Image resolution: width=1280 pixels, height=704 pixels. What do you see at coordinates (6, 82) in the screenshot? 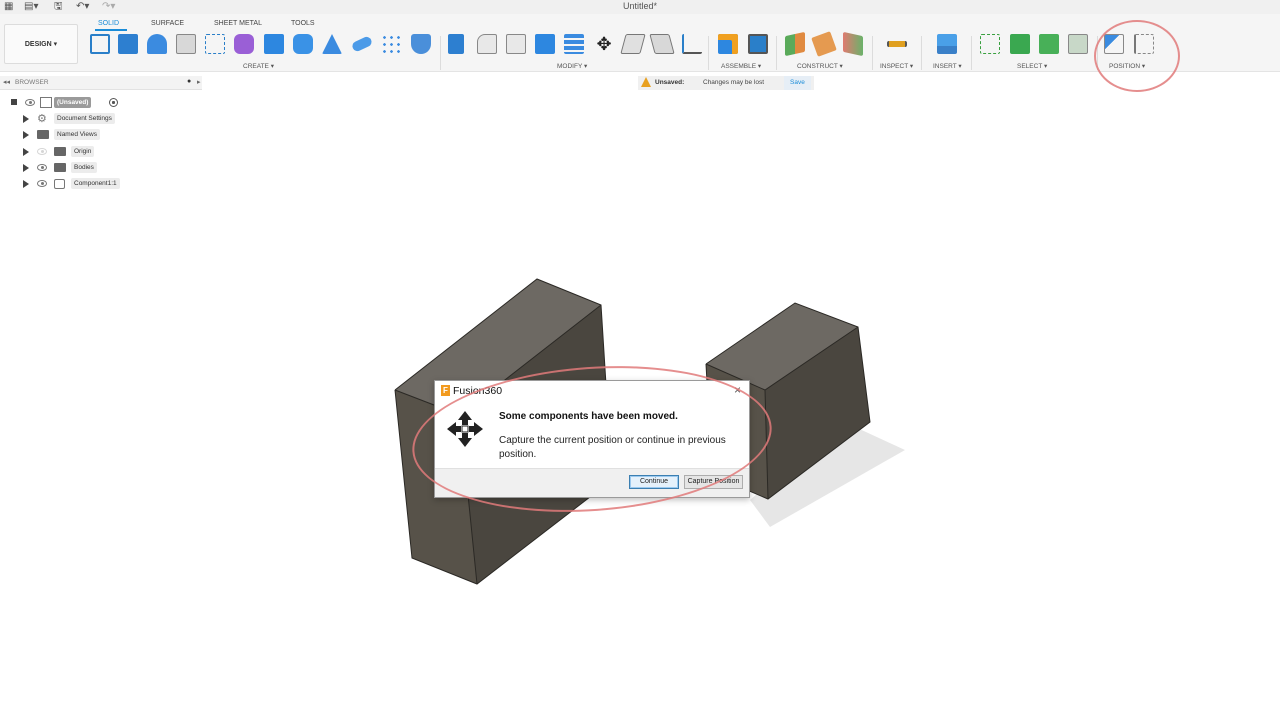
I see `collapse-browser-icon: ◂◂` at bounding box center [6, 82].